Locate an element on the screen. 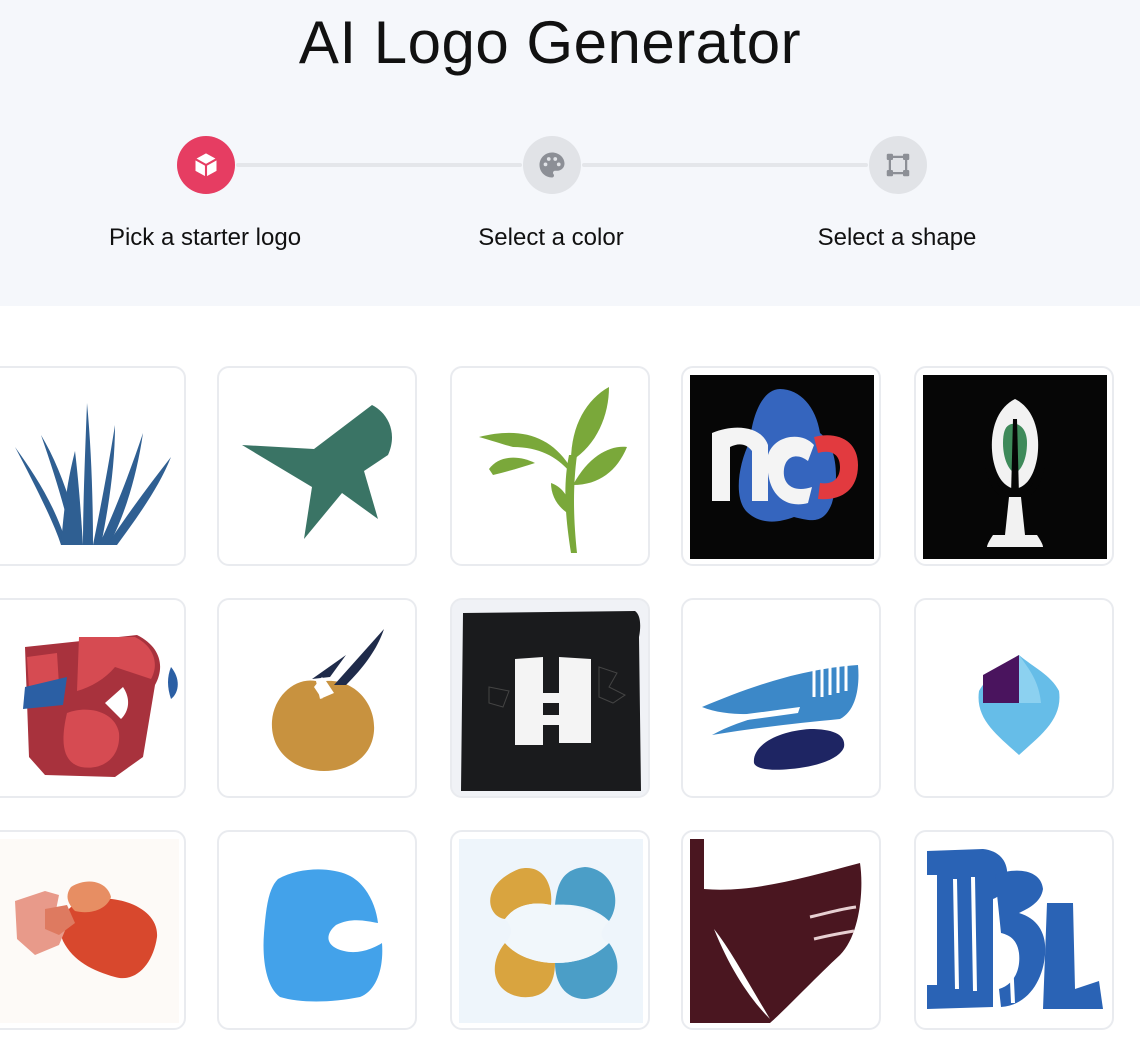 Image resolution: width=1140 pixels, height=1040 pixels. orange-bird-logo is located at coordinates (318, 699).